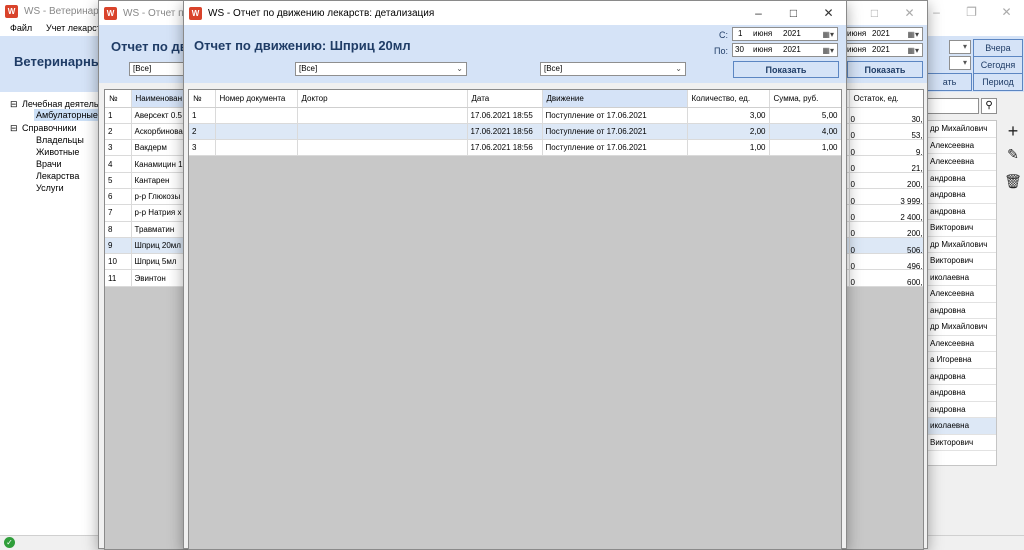 The width and height of the screenshot is (1024, 550). I want to click on cell-rest-value: 9,00, so click(919, 151).